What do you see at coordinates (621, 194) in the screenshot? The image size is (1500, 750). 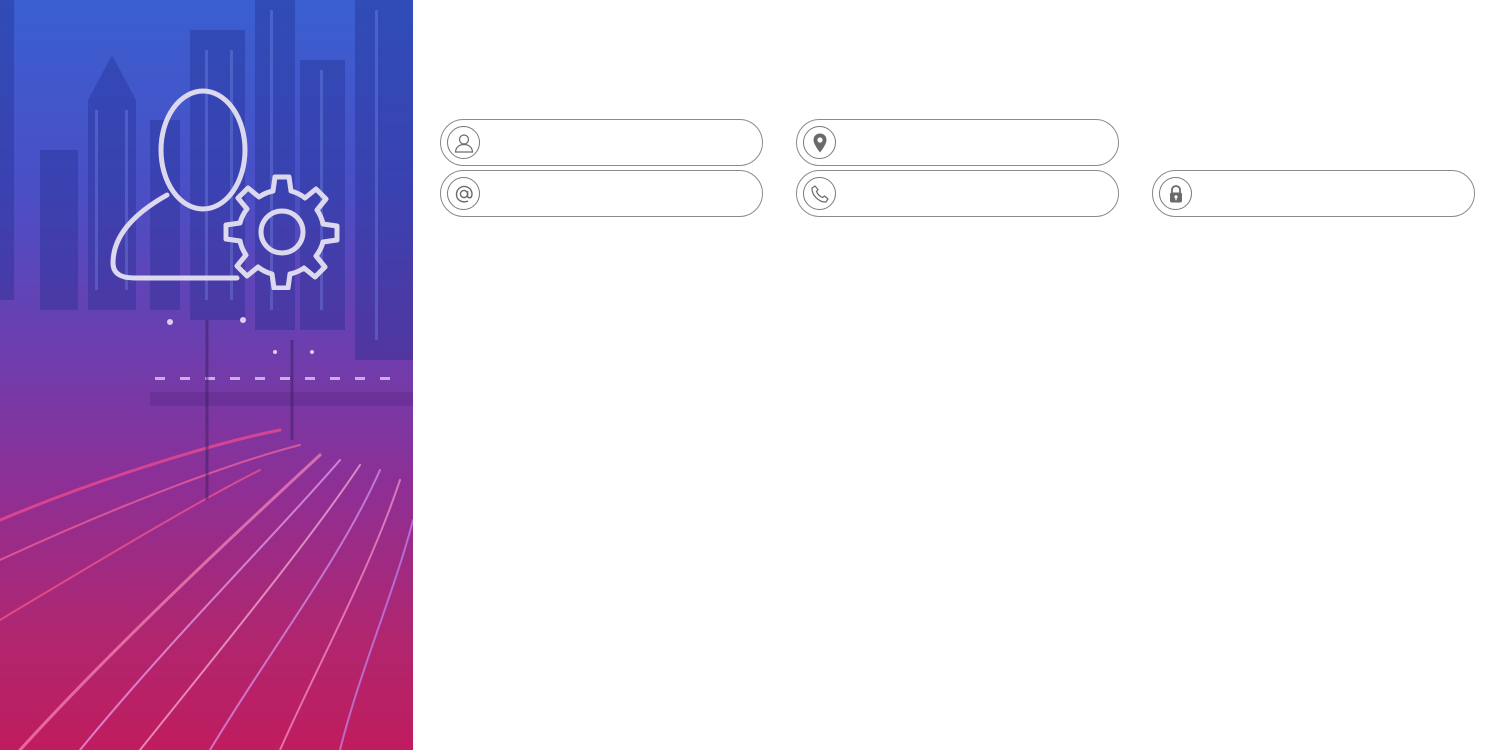 I see `email-input` at bounding box center [621, 194].